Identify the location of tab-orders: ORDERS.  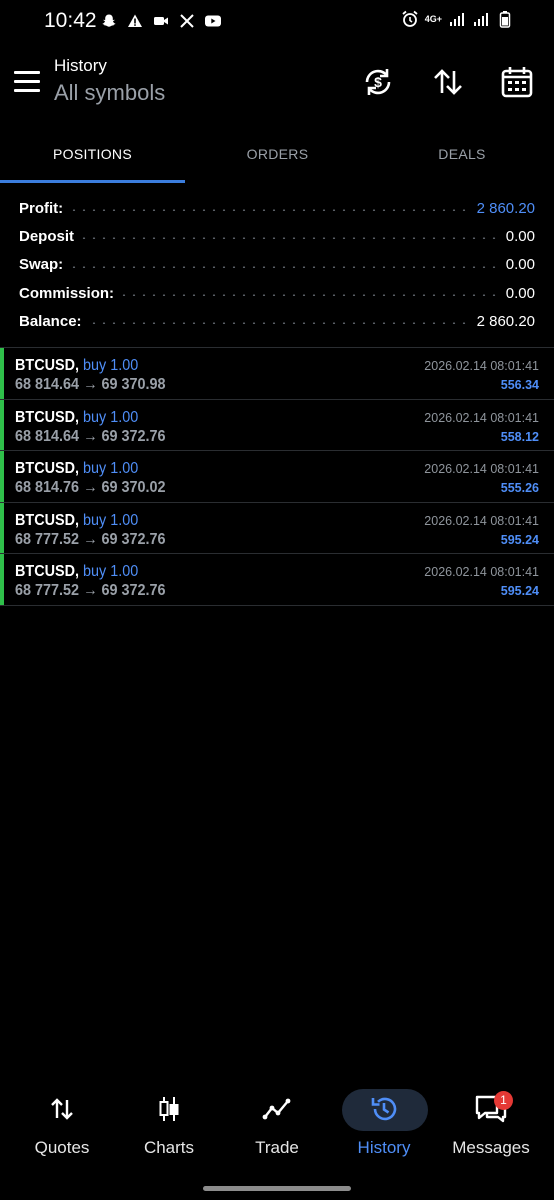
(277, 154).